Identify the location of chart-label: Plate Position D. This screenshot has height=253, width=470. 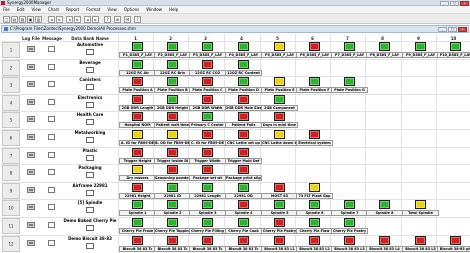
(243, 90).